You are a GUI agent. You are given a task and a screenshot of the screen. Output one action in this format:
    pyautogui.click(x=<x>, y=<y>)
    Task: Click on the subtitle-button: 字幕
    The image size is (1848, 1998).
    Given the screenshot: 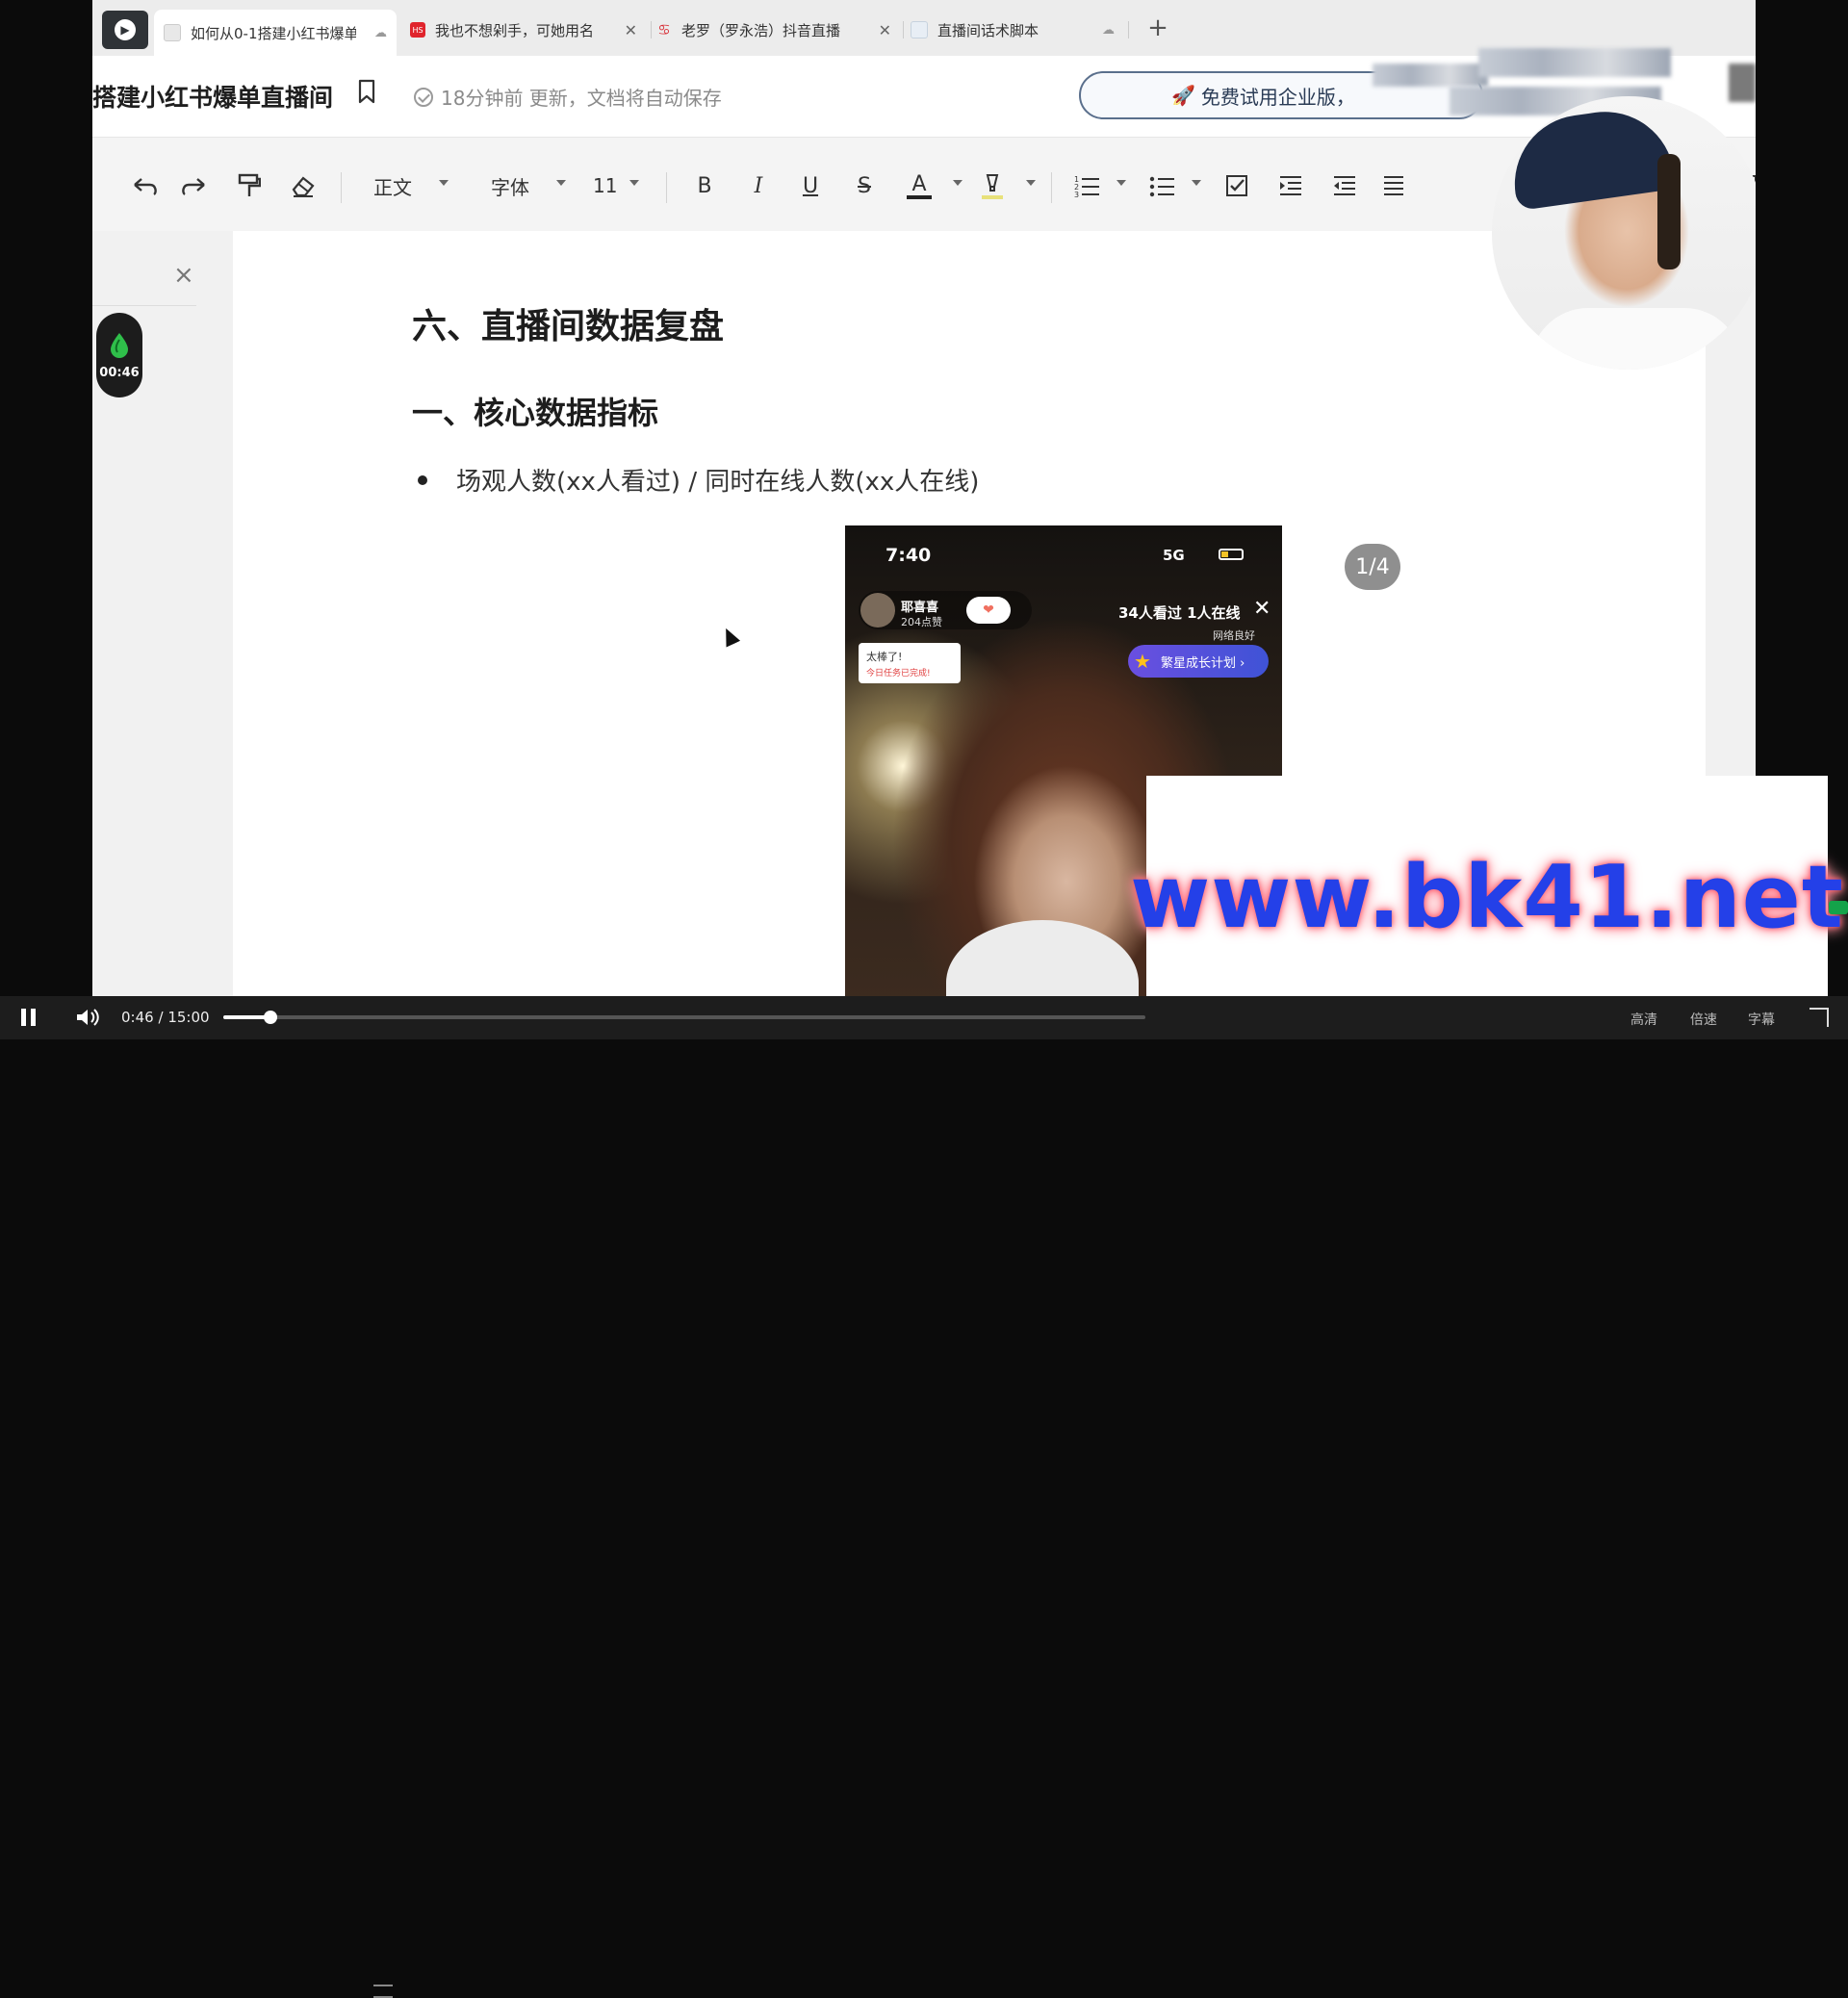 What is the action you would take?
    pyautogui.click(x=1761, y=1019)
    